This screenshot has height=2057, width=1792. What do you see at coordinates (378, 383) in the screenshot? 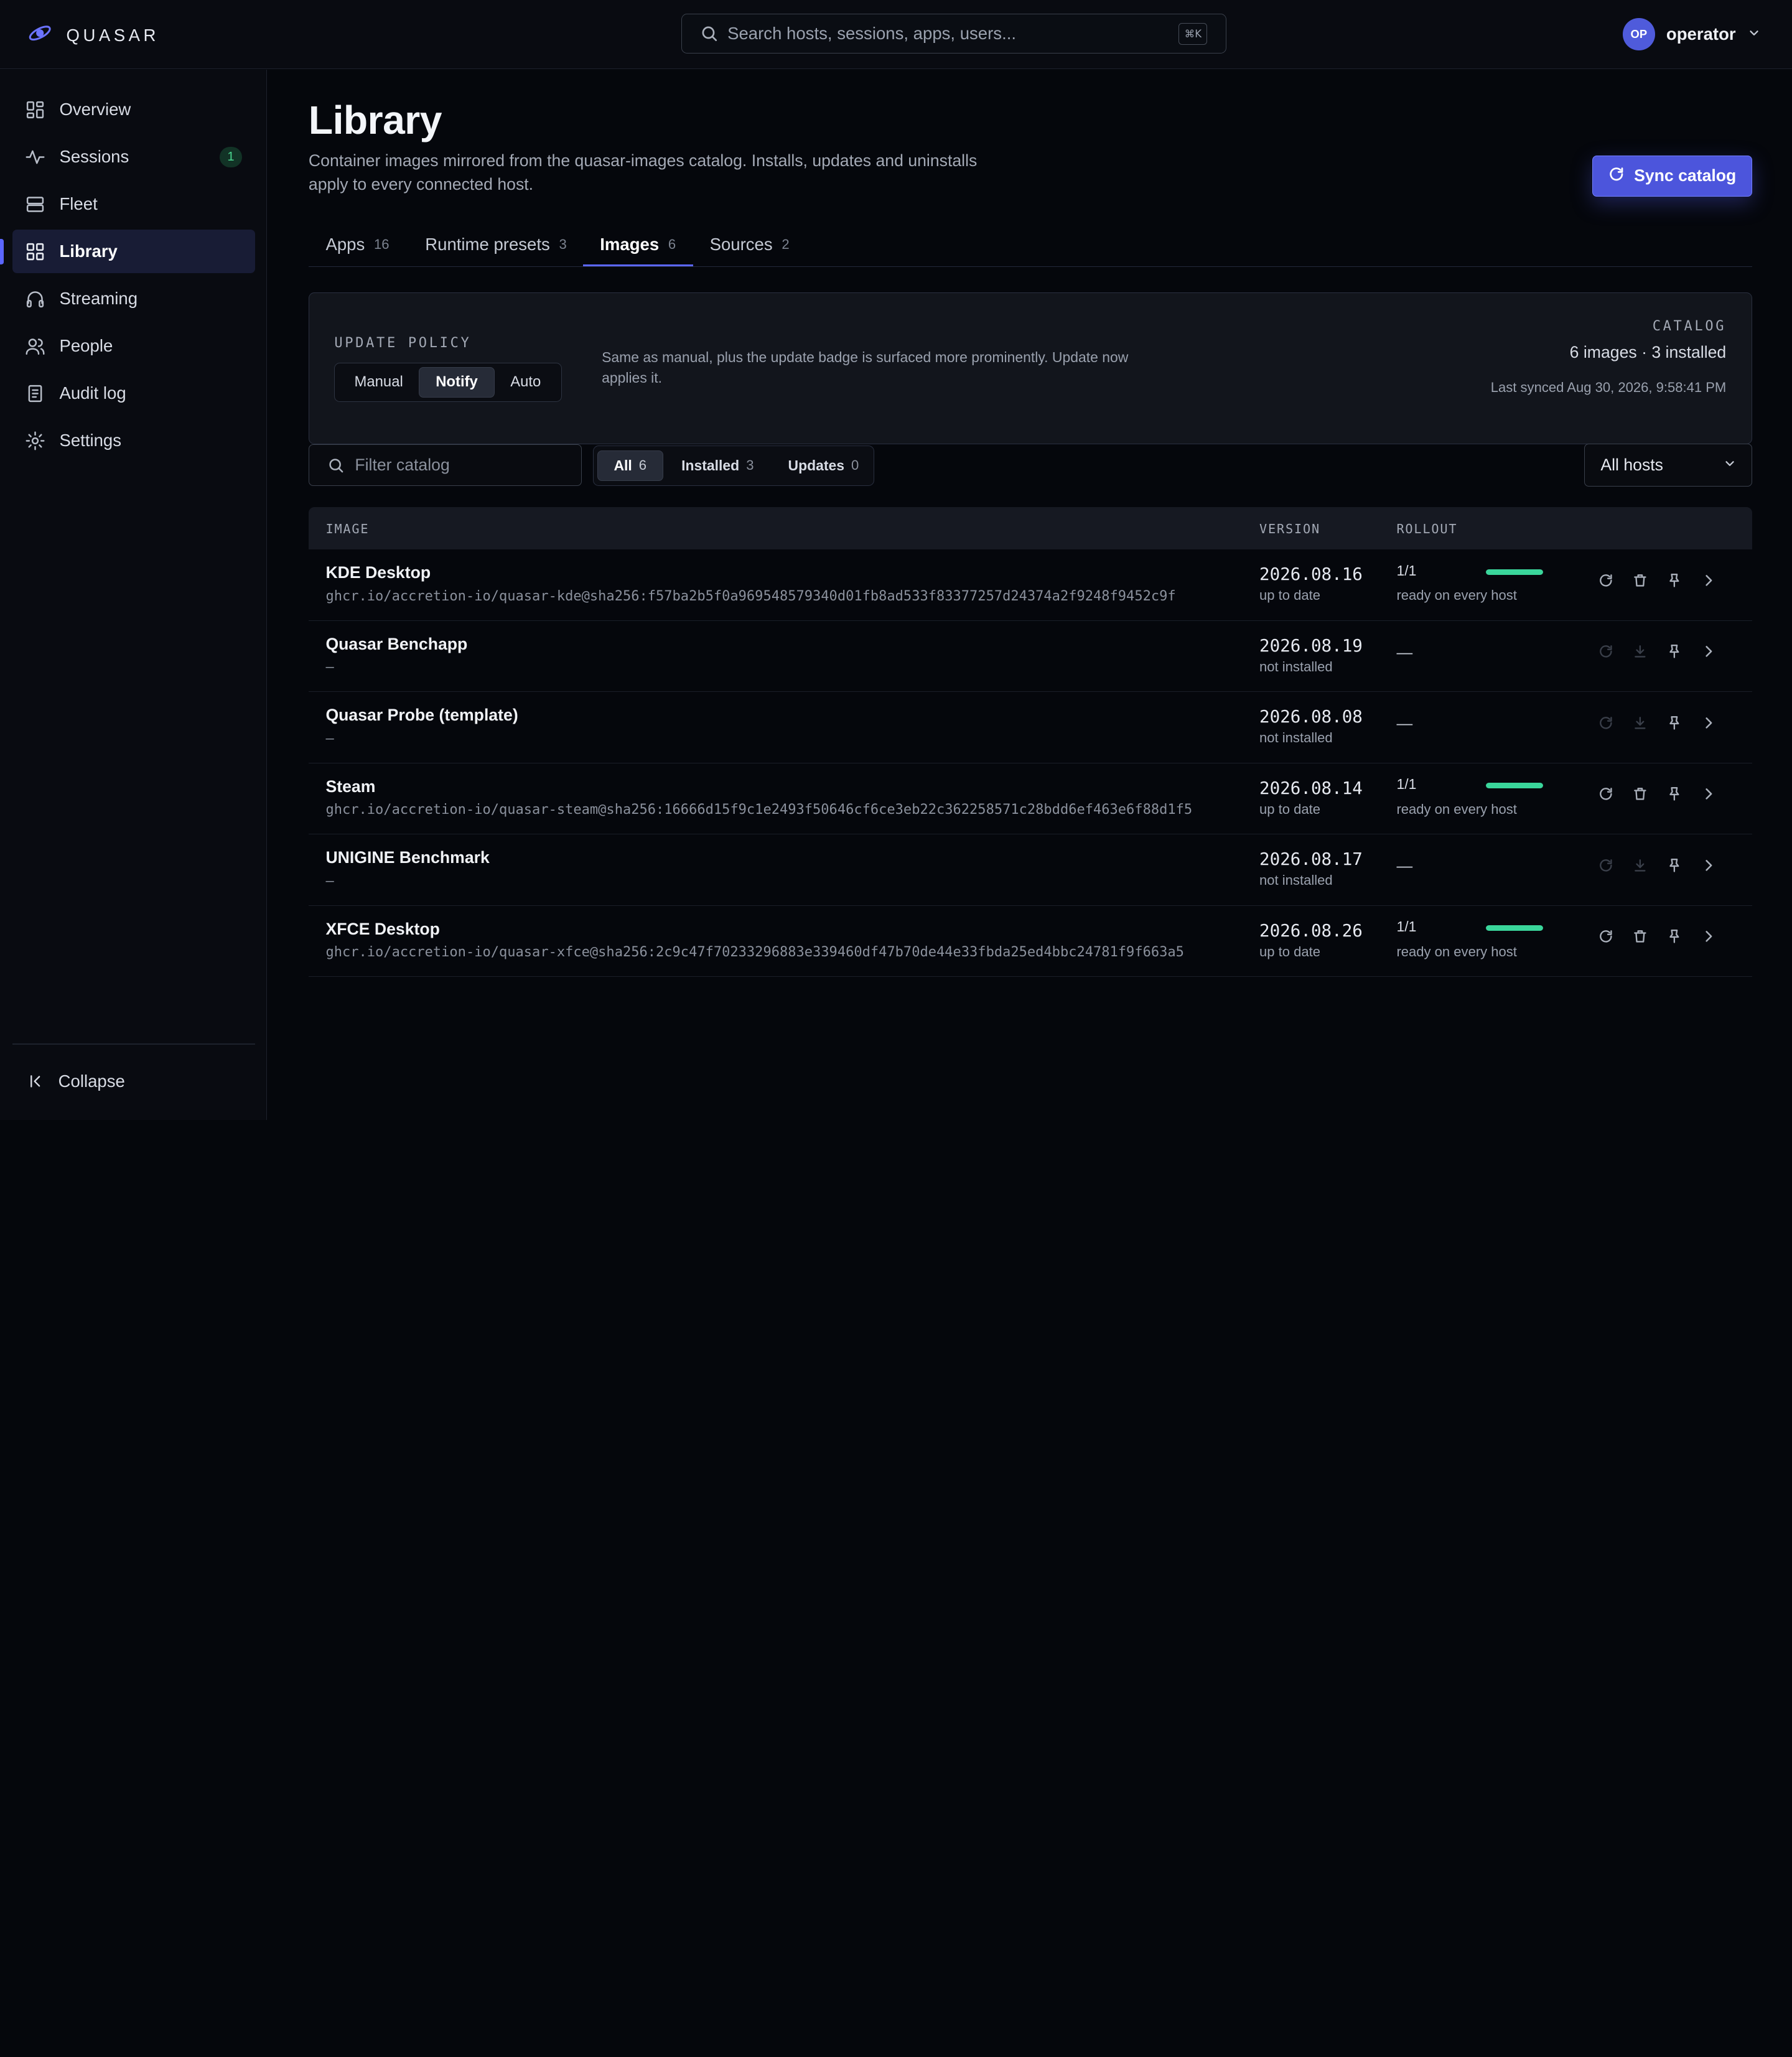
I see `policy-option-manual: Manual` at bounding box center [378, 383].